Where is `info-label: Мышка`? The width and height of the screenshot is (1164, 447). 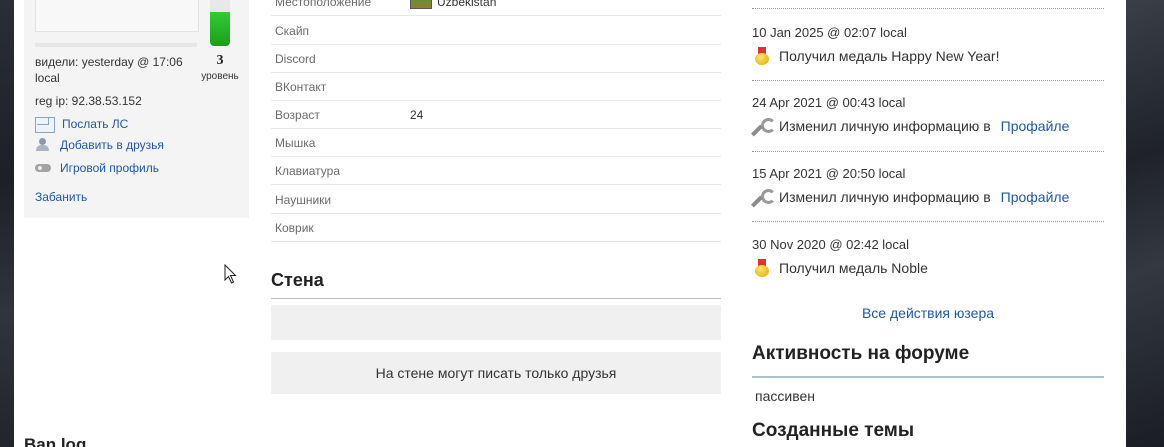 info-label: Мышка is located at coordinates (295, 143).